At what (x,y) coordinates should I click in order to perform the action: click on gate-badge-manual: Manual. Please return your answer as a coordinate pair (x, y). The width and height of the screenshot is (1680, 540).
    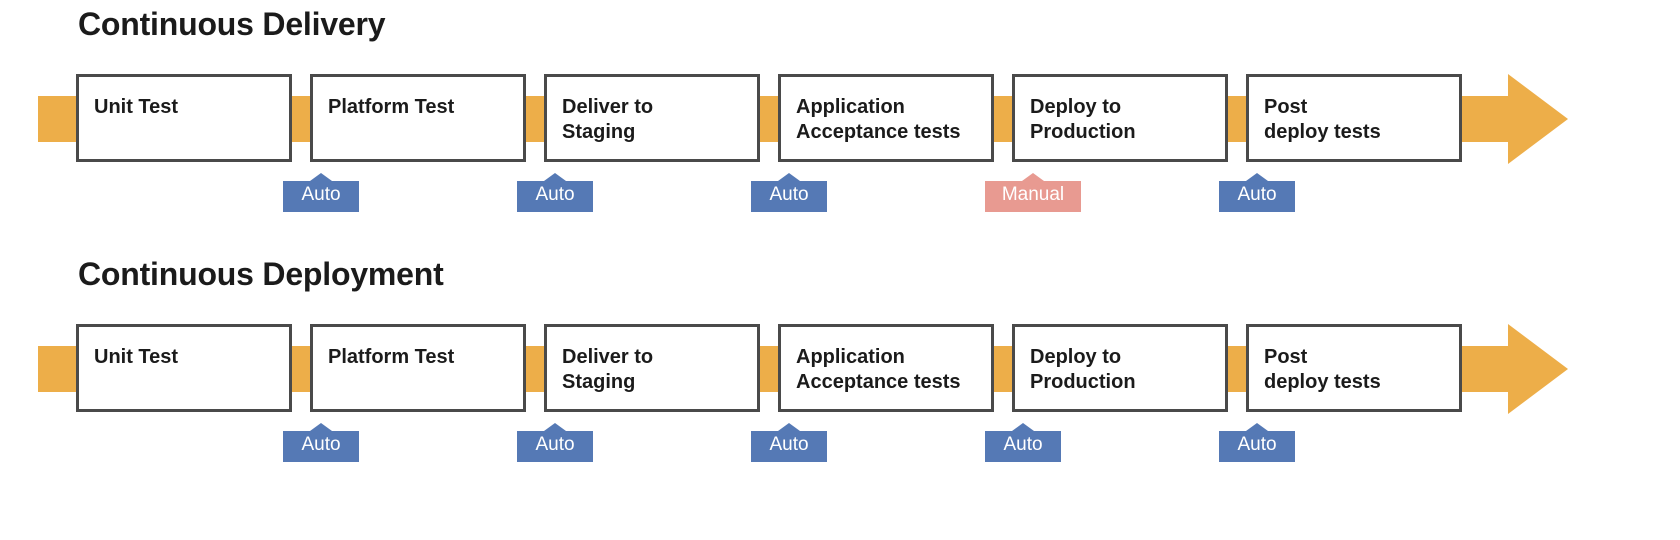
    Looking at the image, I should click on (1033, 192).